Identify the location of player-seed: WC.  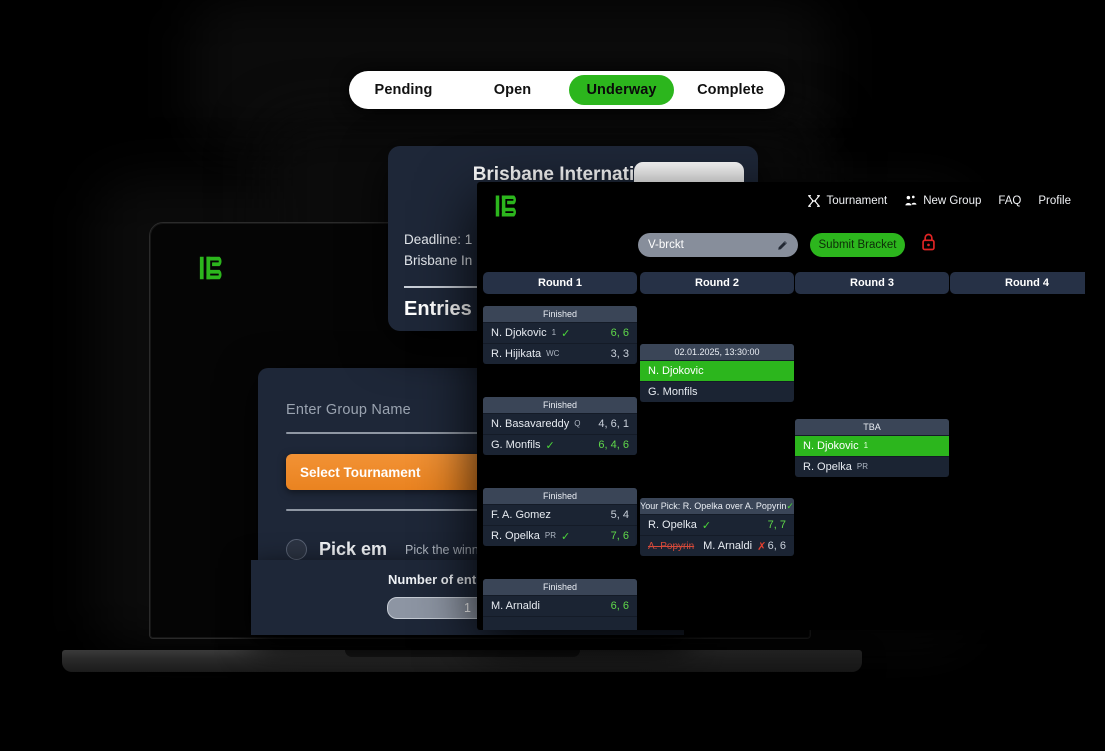
(553, 353).